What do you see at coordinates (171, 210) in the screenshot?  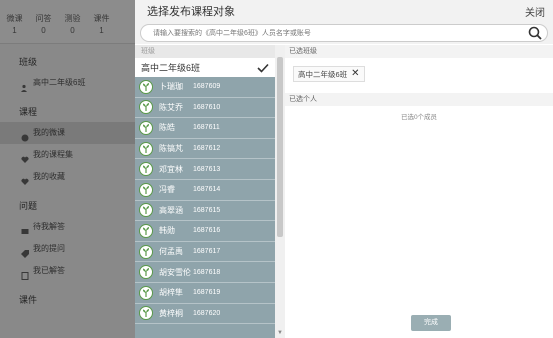 I see `member-name: 高翠涵` at bounding box center [171, 210].